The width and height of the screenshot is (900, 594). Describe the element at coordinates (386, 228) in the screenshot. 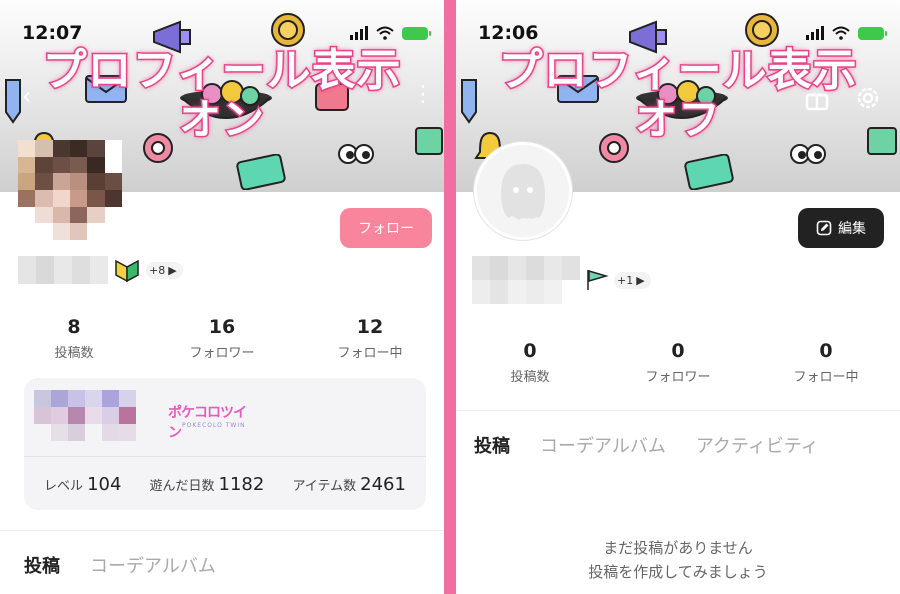

I see `follow-button: フォロー` at that location.